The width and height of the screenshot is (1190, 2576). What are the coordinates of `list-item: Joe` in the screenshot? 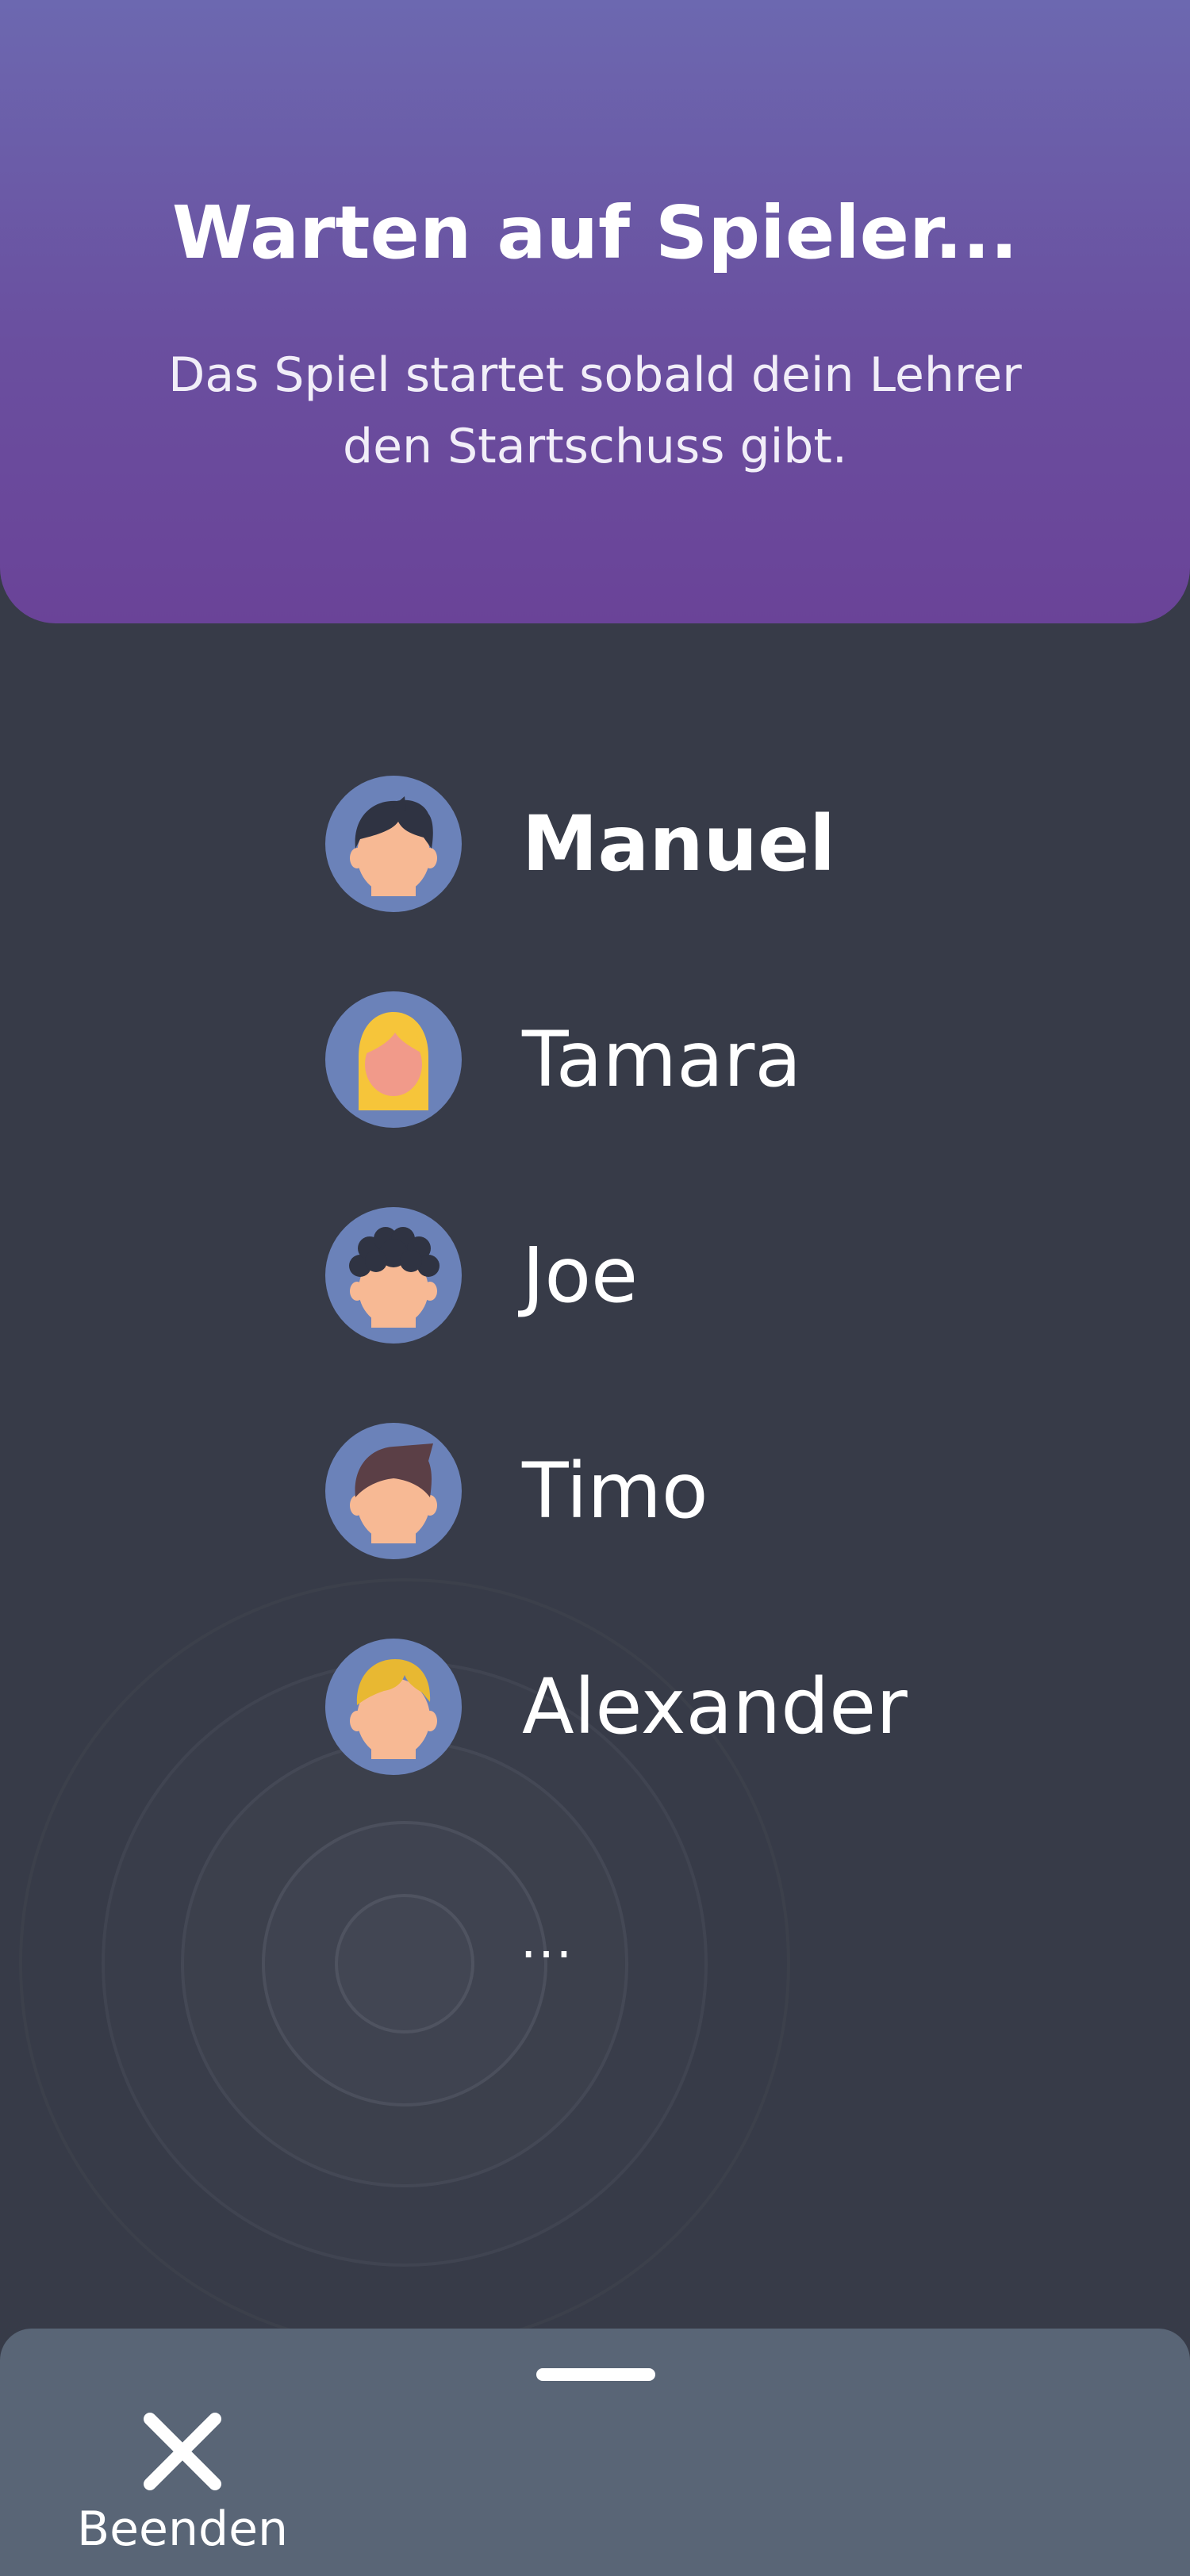 It's located at (682, 1276).